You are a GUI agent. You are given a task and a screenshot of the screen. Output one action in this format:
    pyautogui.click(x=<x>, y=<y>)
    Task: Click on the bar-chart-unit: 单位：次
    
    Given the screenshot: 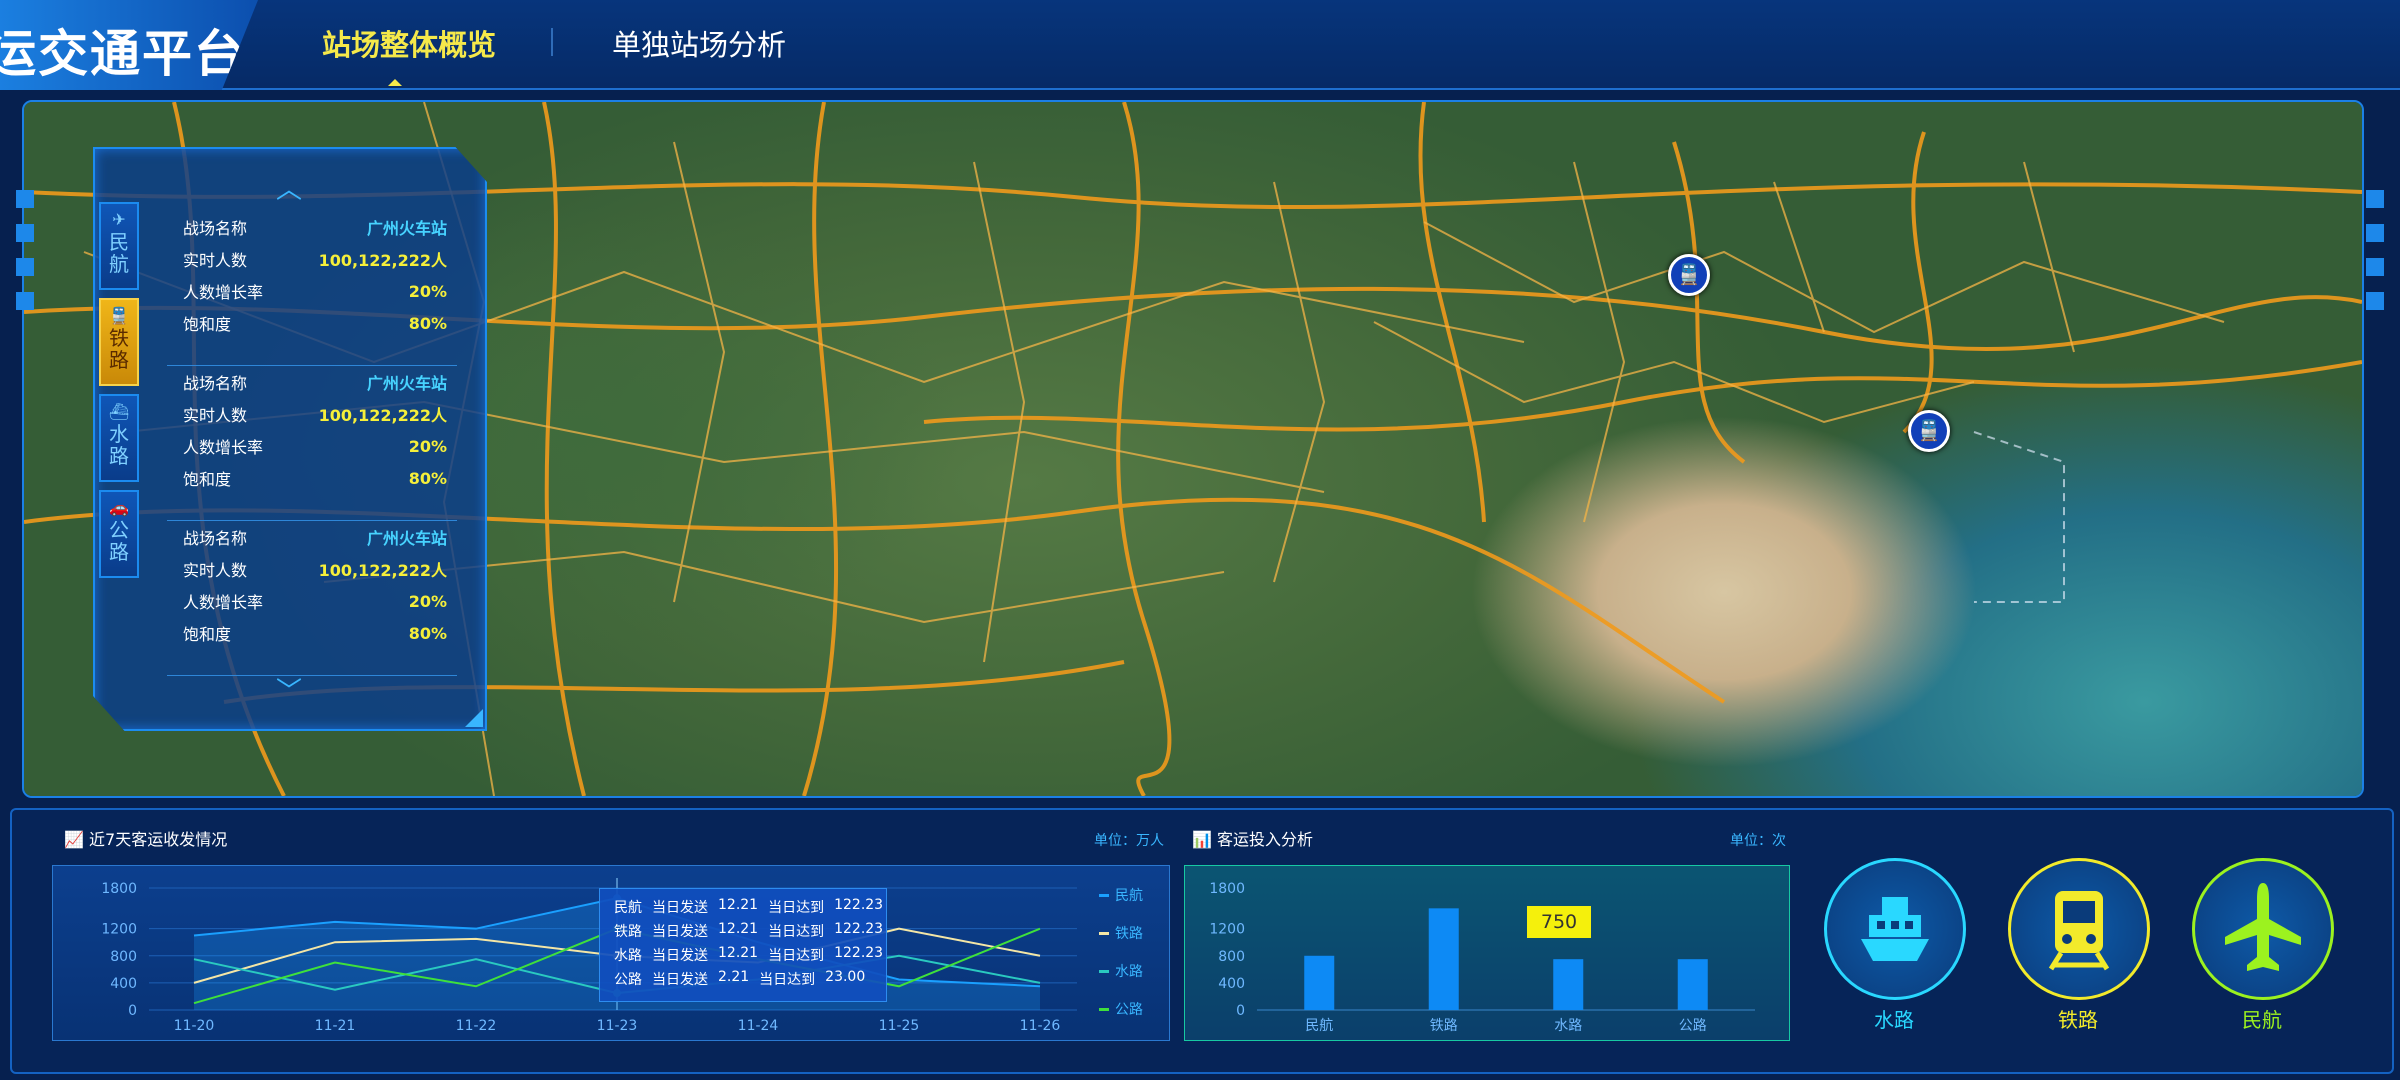 What is the action you would take?
    pyautogui.click(x=1758, y=841)
    